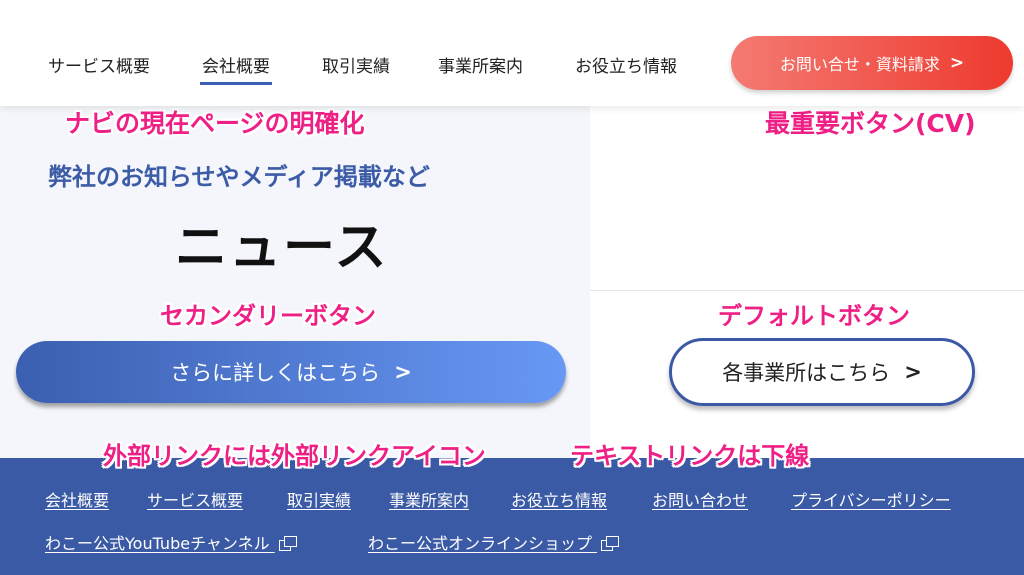 The image size is (1024, 575). Describe the element at coordinates (268, 316) in the screenshot. I see `annotation-secondary: セカンダリーボタン` at that location.